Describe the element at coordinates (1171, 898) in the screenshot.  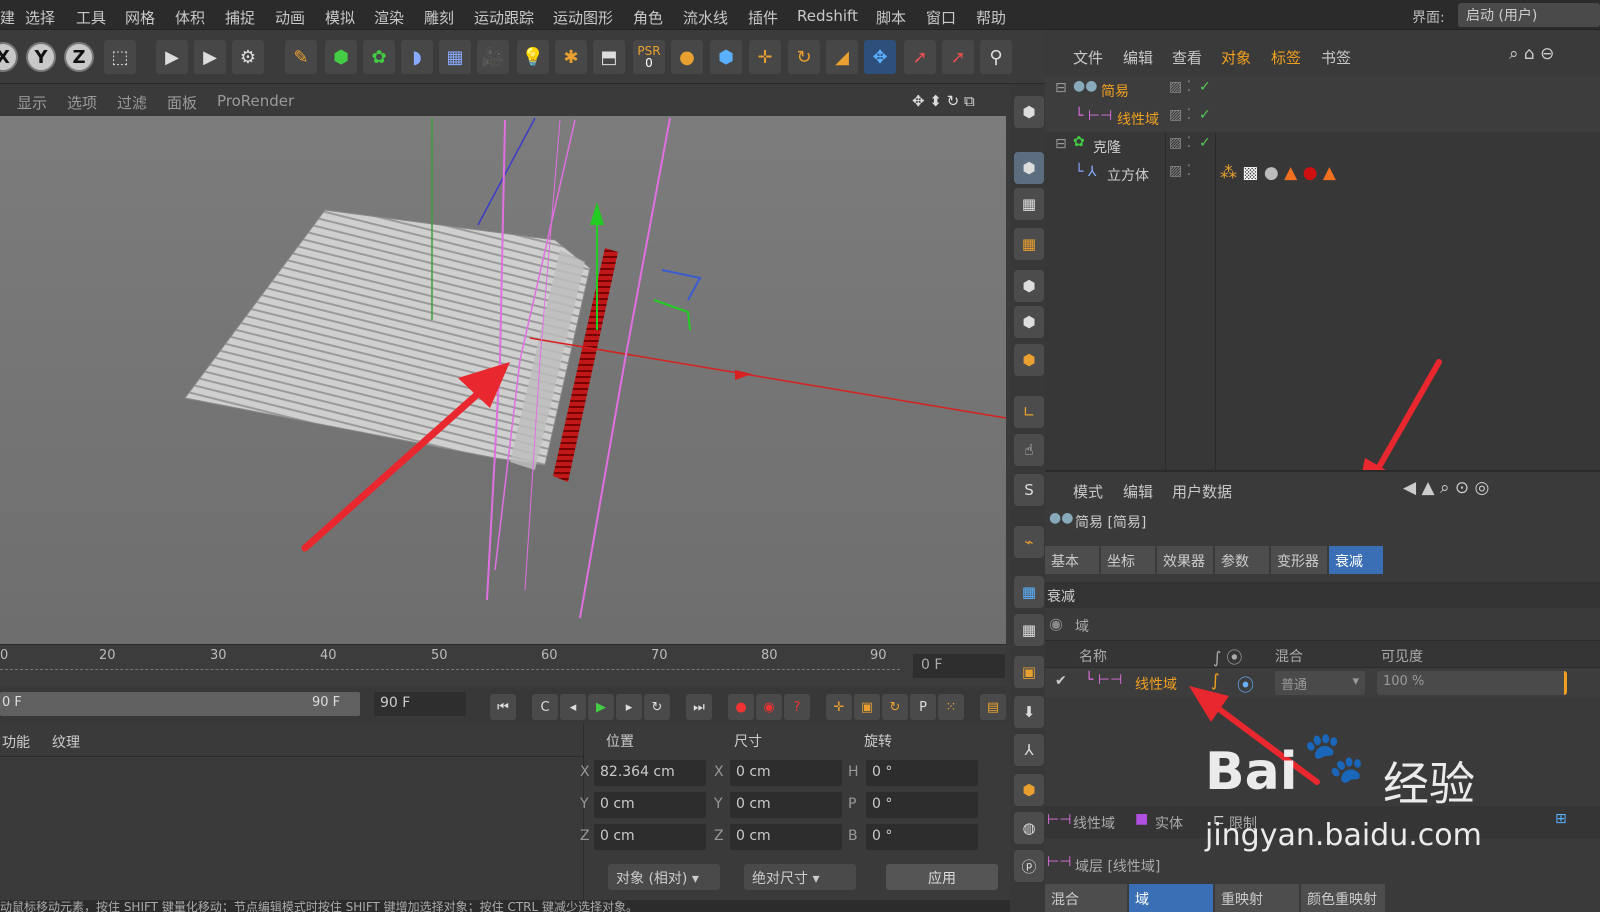
I see `layer-tab-field: 域` at that location.